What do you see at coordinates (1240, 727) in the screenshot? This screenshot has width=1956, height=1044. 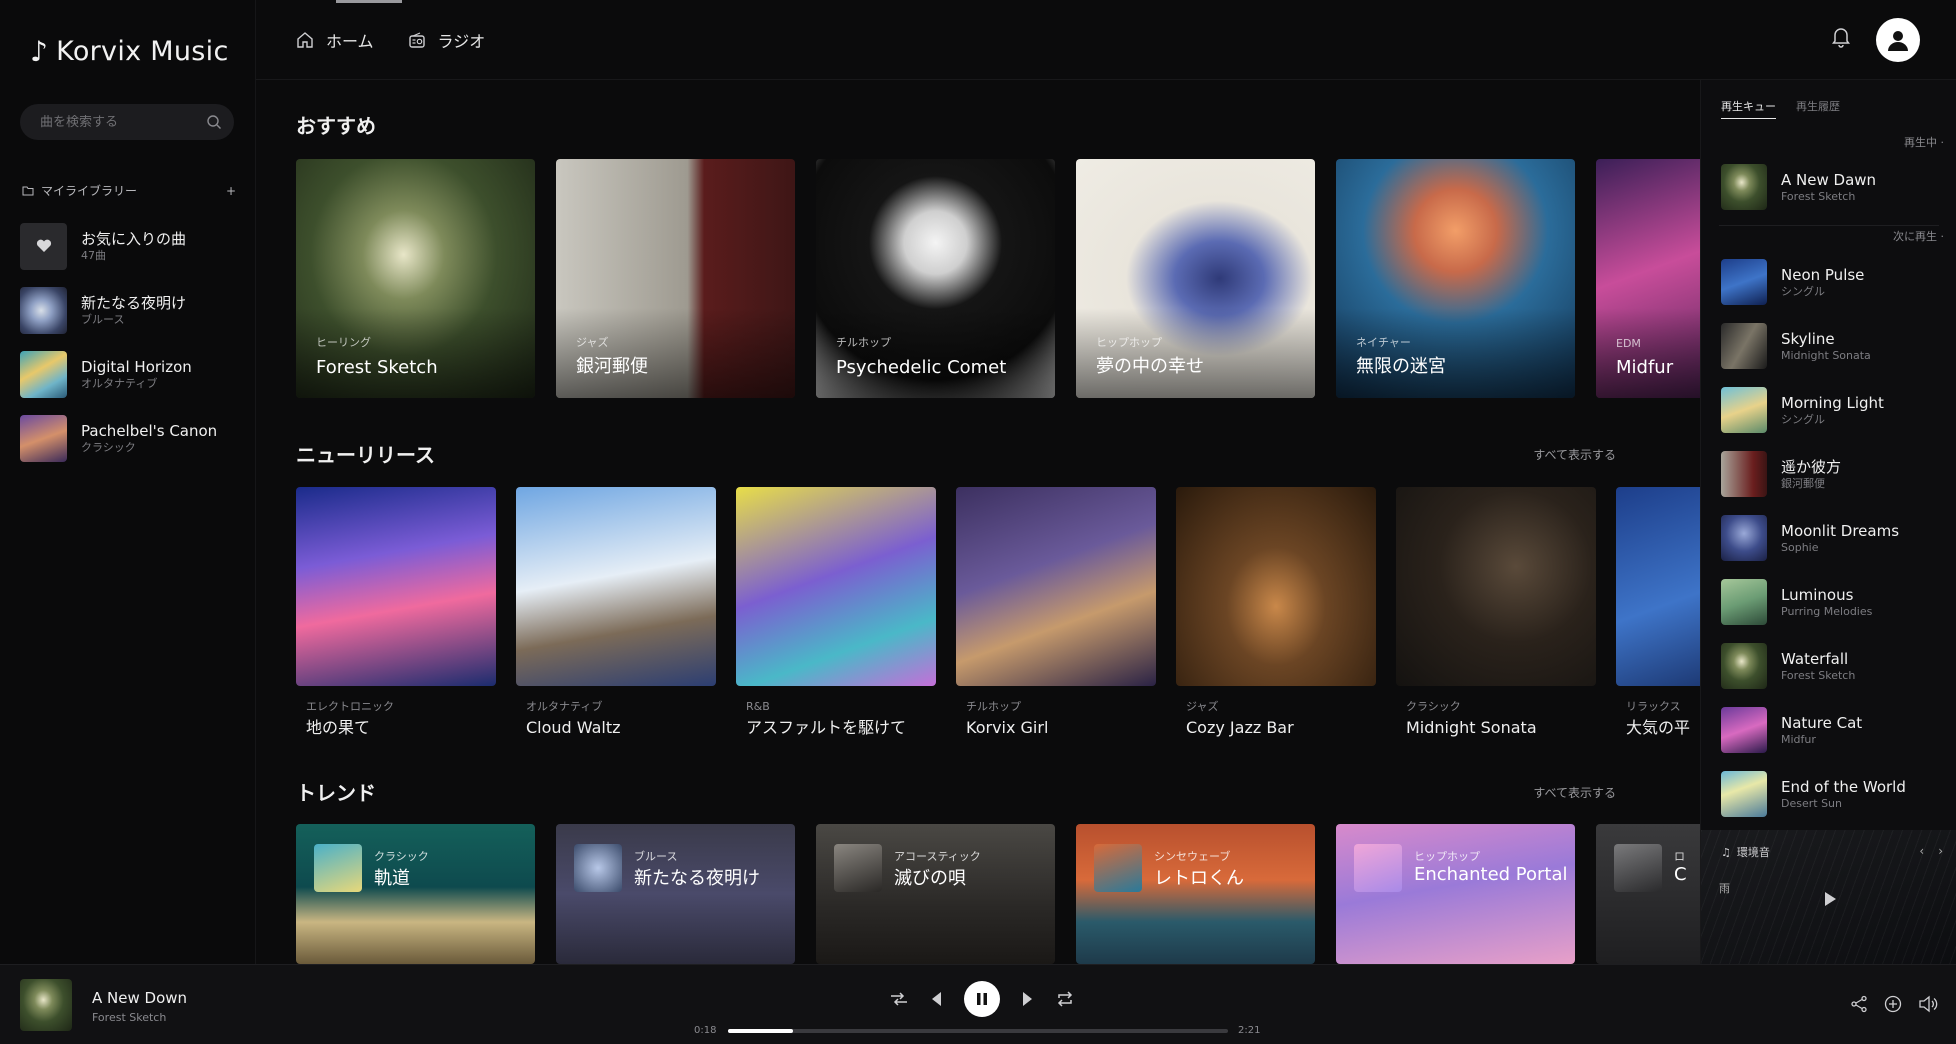 I see `card-title: Cozy Jazz Bar` at bounding box center [1240, 727].